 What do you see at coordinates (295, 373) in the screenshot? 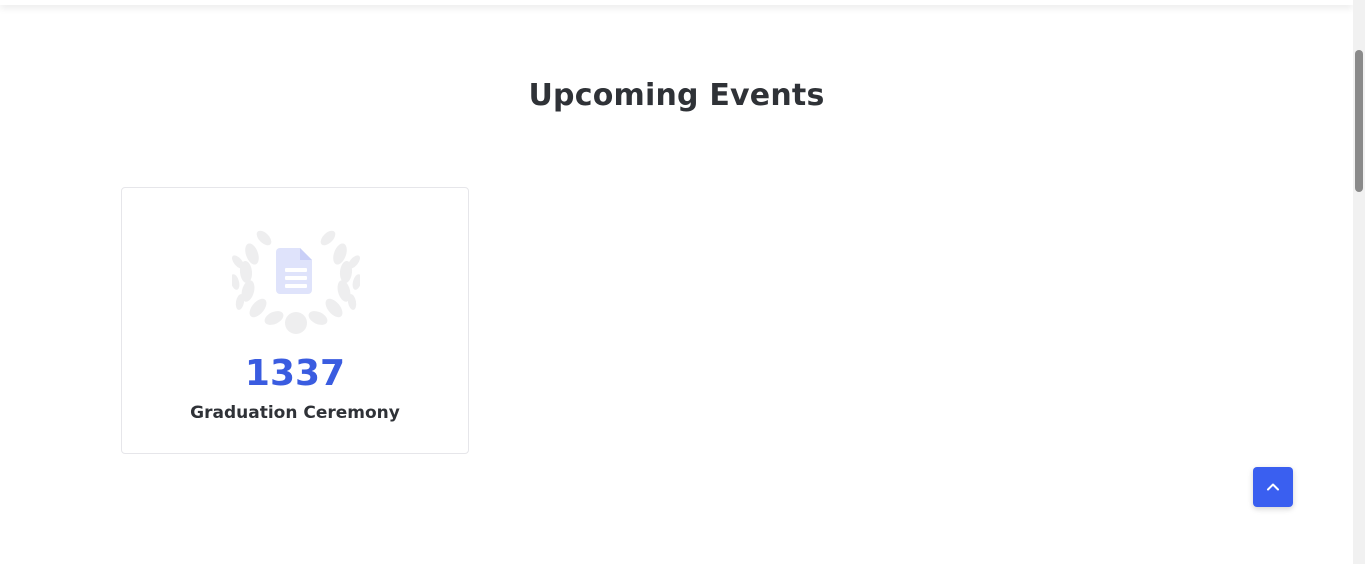
I see `event-count: 1337` at bounding box center [295, 373].